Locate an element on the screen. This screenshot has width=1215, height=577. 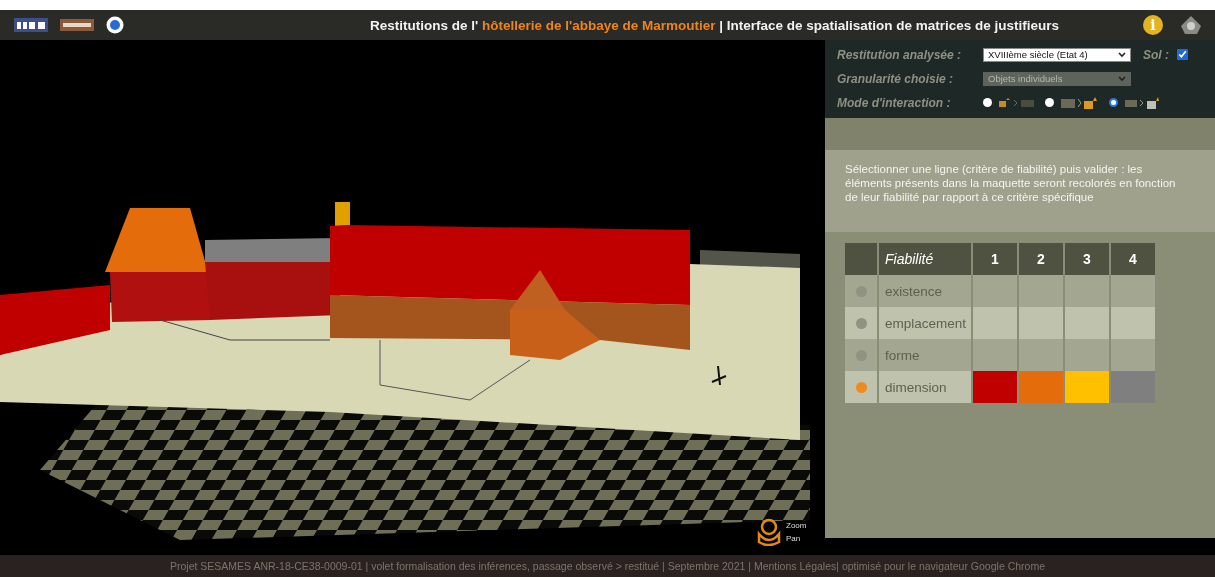
header-cell: 1 is located at coordinates (995, 259).